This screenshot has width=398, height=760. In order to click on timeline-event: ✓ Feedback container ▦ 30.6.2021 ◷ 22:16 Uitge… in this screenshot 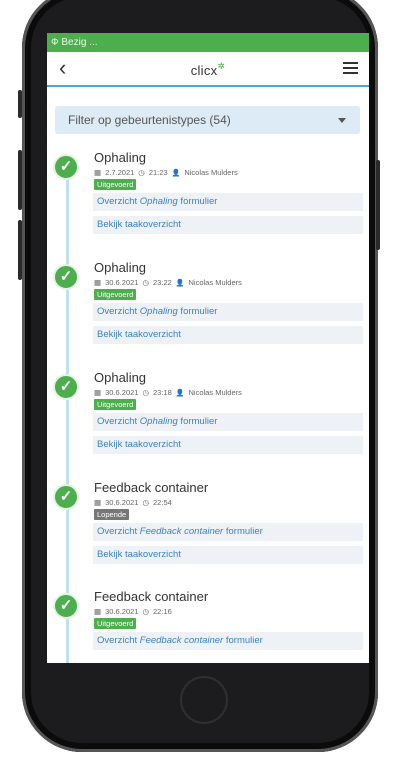, I will do `click(208, 624)`.